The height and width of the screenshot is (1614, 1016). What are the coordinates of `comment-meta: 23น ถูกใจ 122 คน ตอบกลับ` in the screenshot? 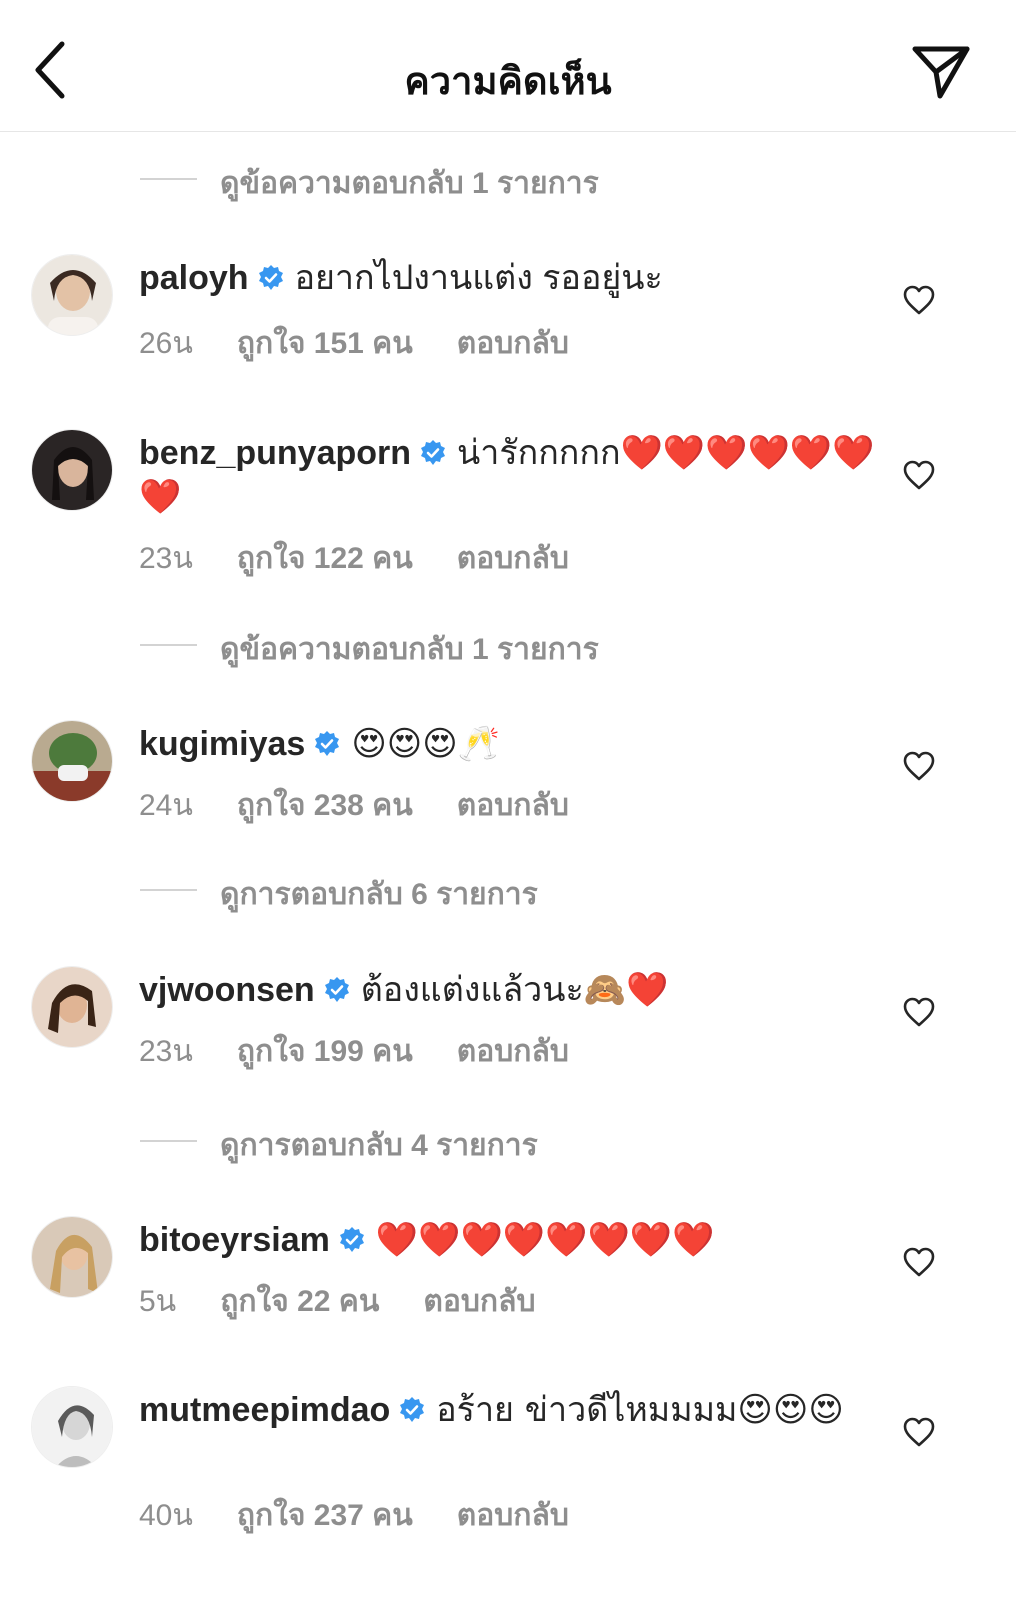 It's located at (354, 558).